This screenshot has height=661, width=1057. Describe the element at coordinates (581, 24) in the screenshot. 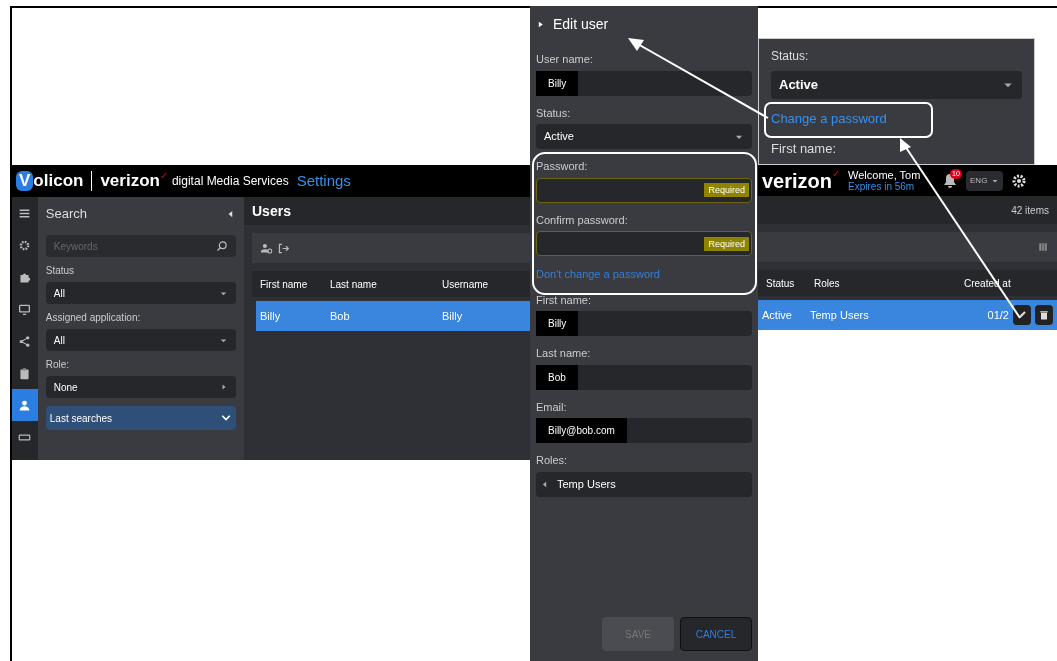

I see `panel-title: Edit user` at that location.